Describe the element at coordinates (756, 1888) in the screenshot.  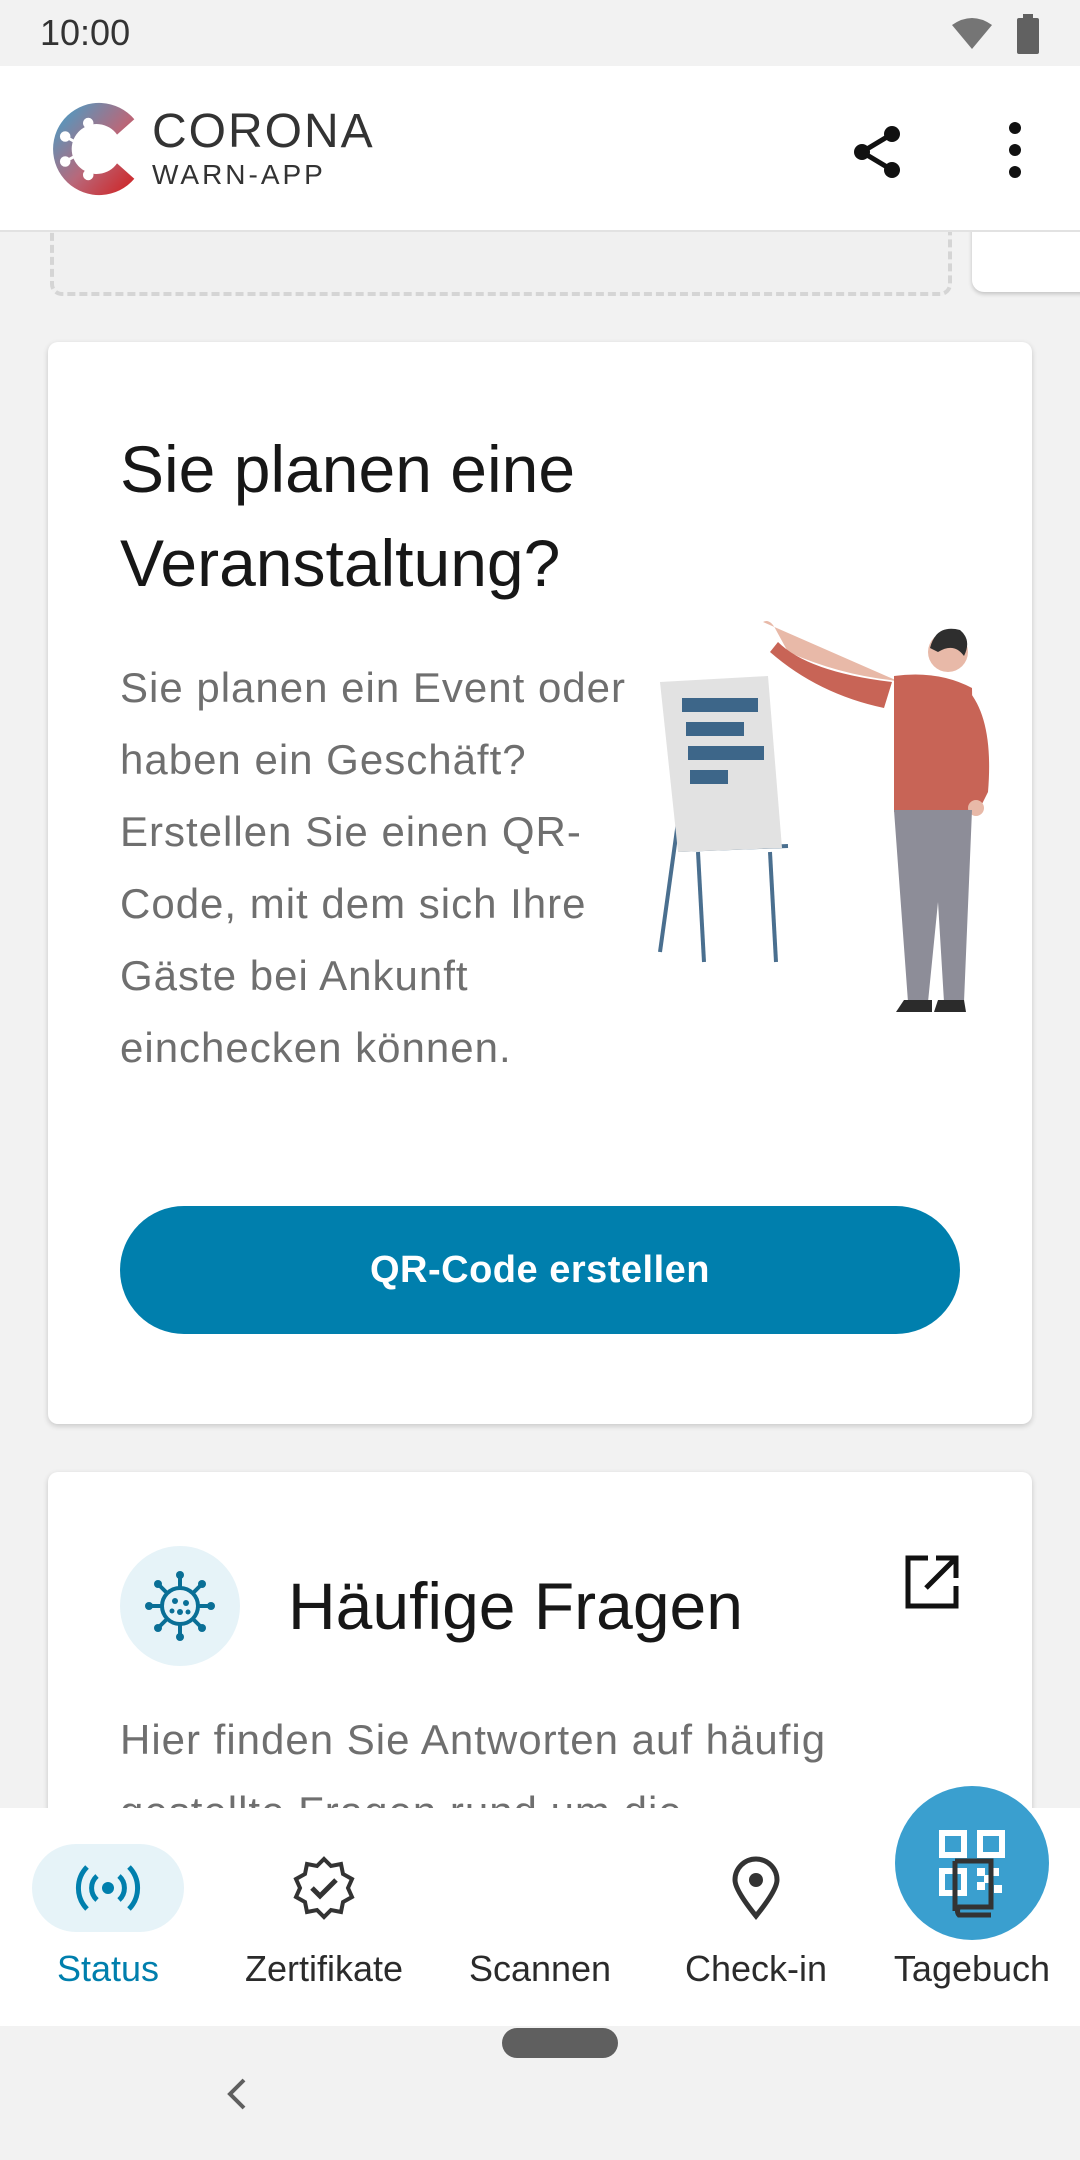
I see `location-pin-icon` at that location.